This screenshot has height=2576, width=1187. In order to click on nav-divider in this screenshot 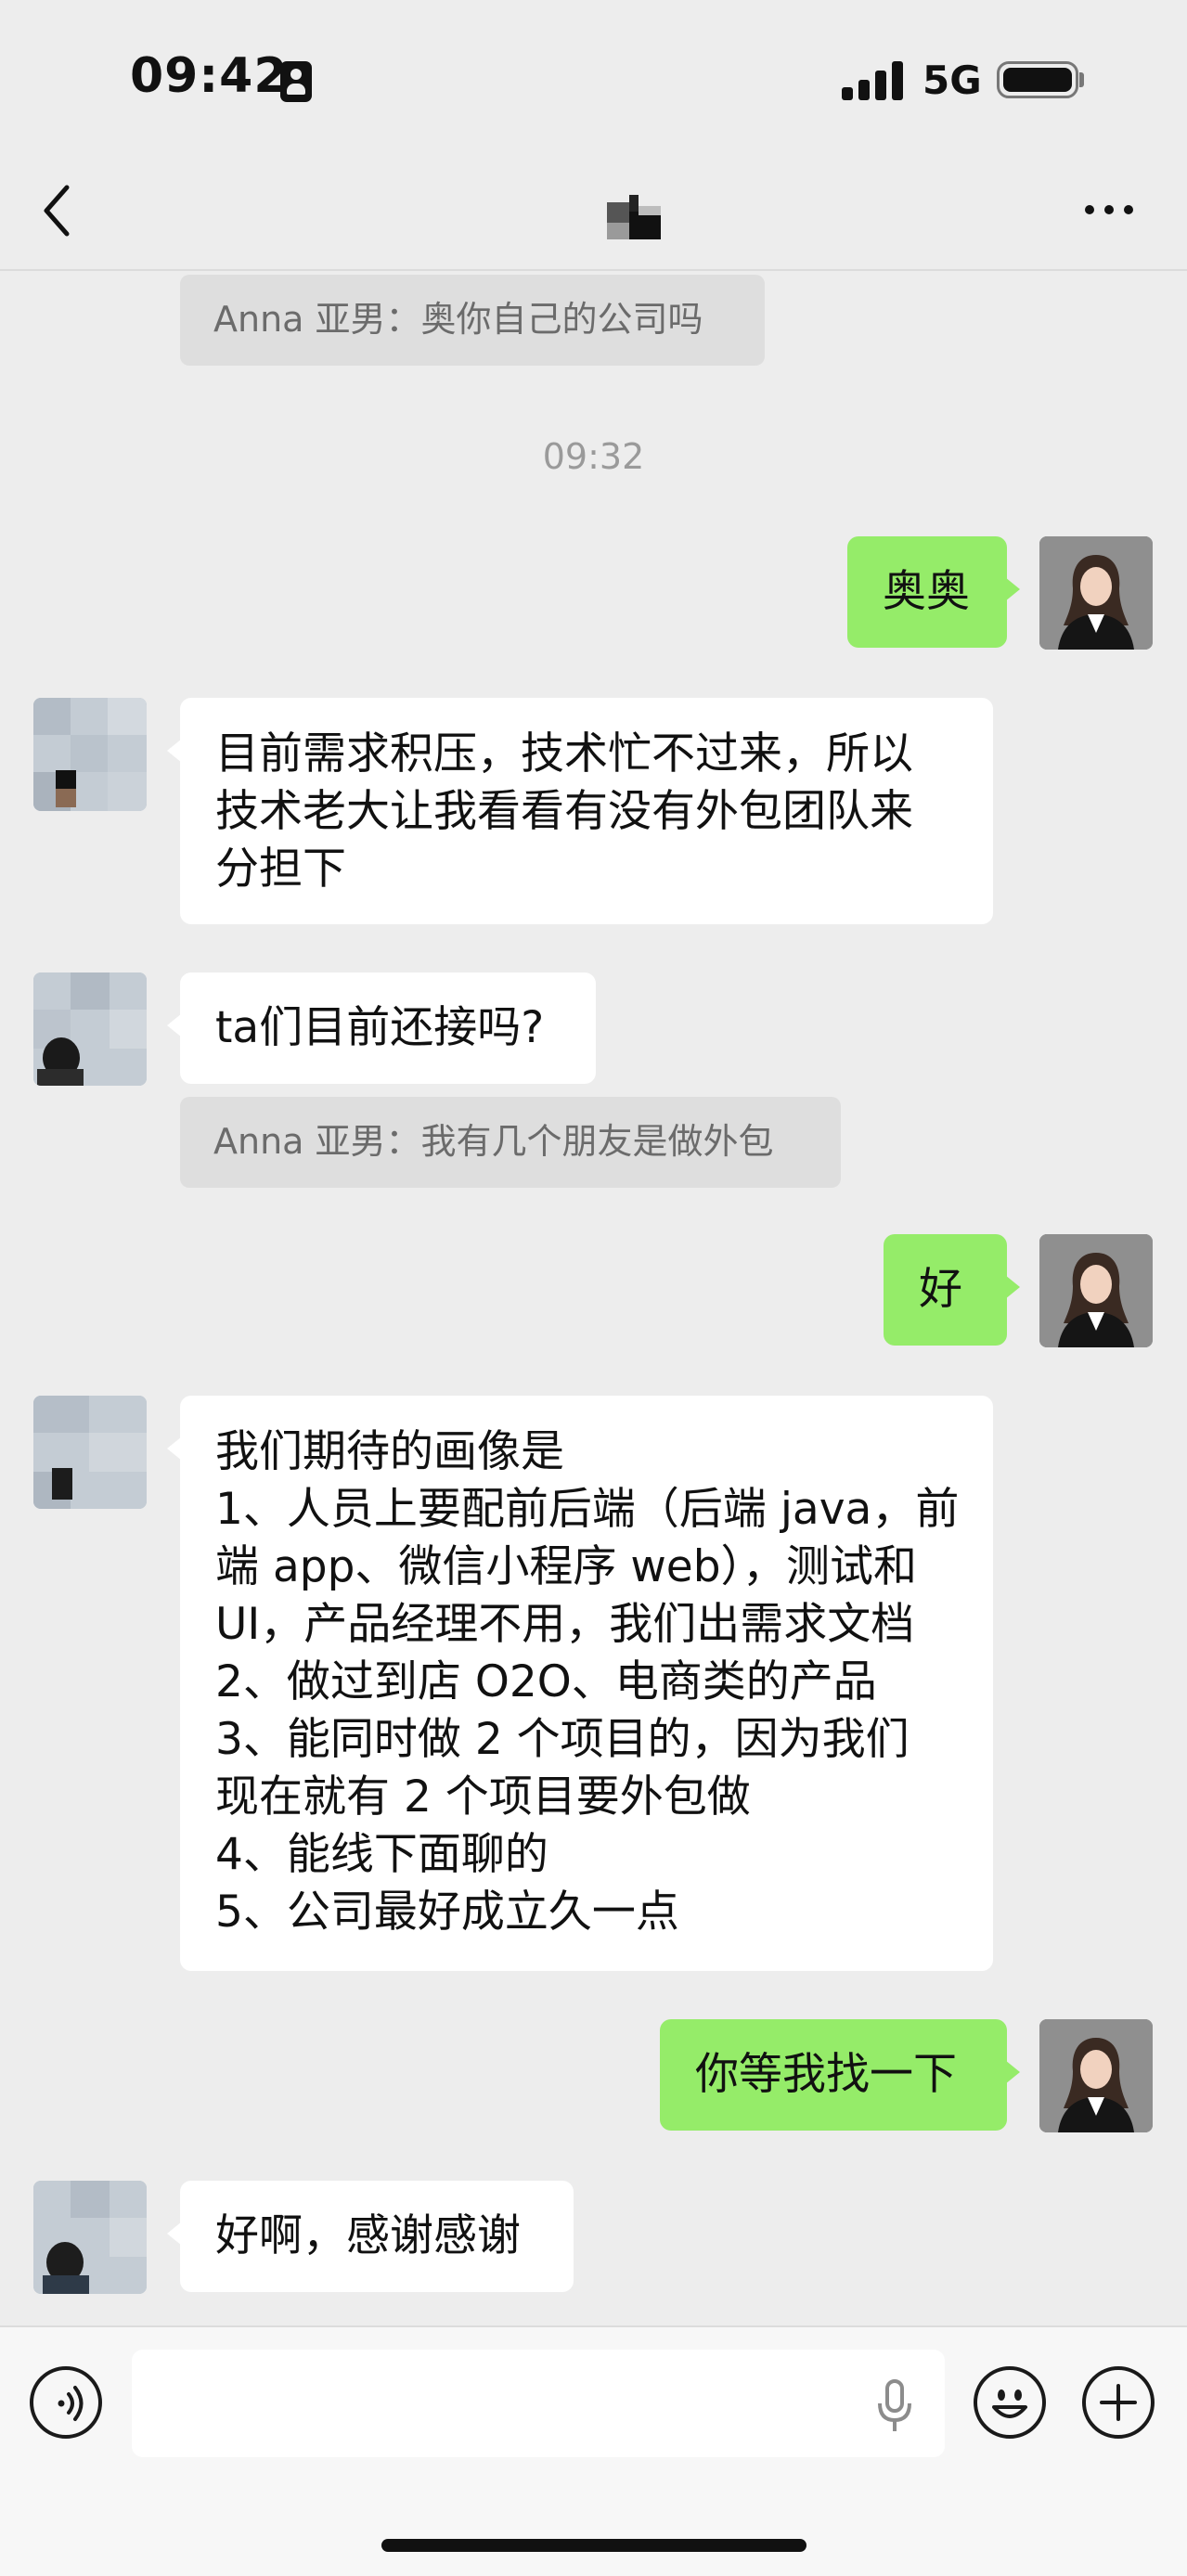, I will do `click(593, 270)`.